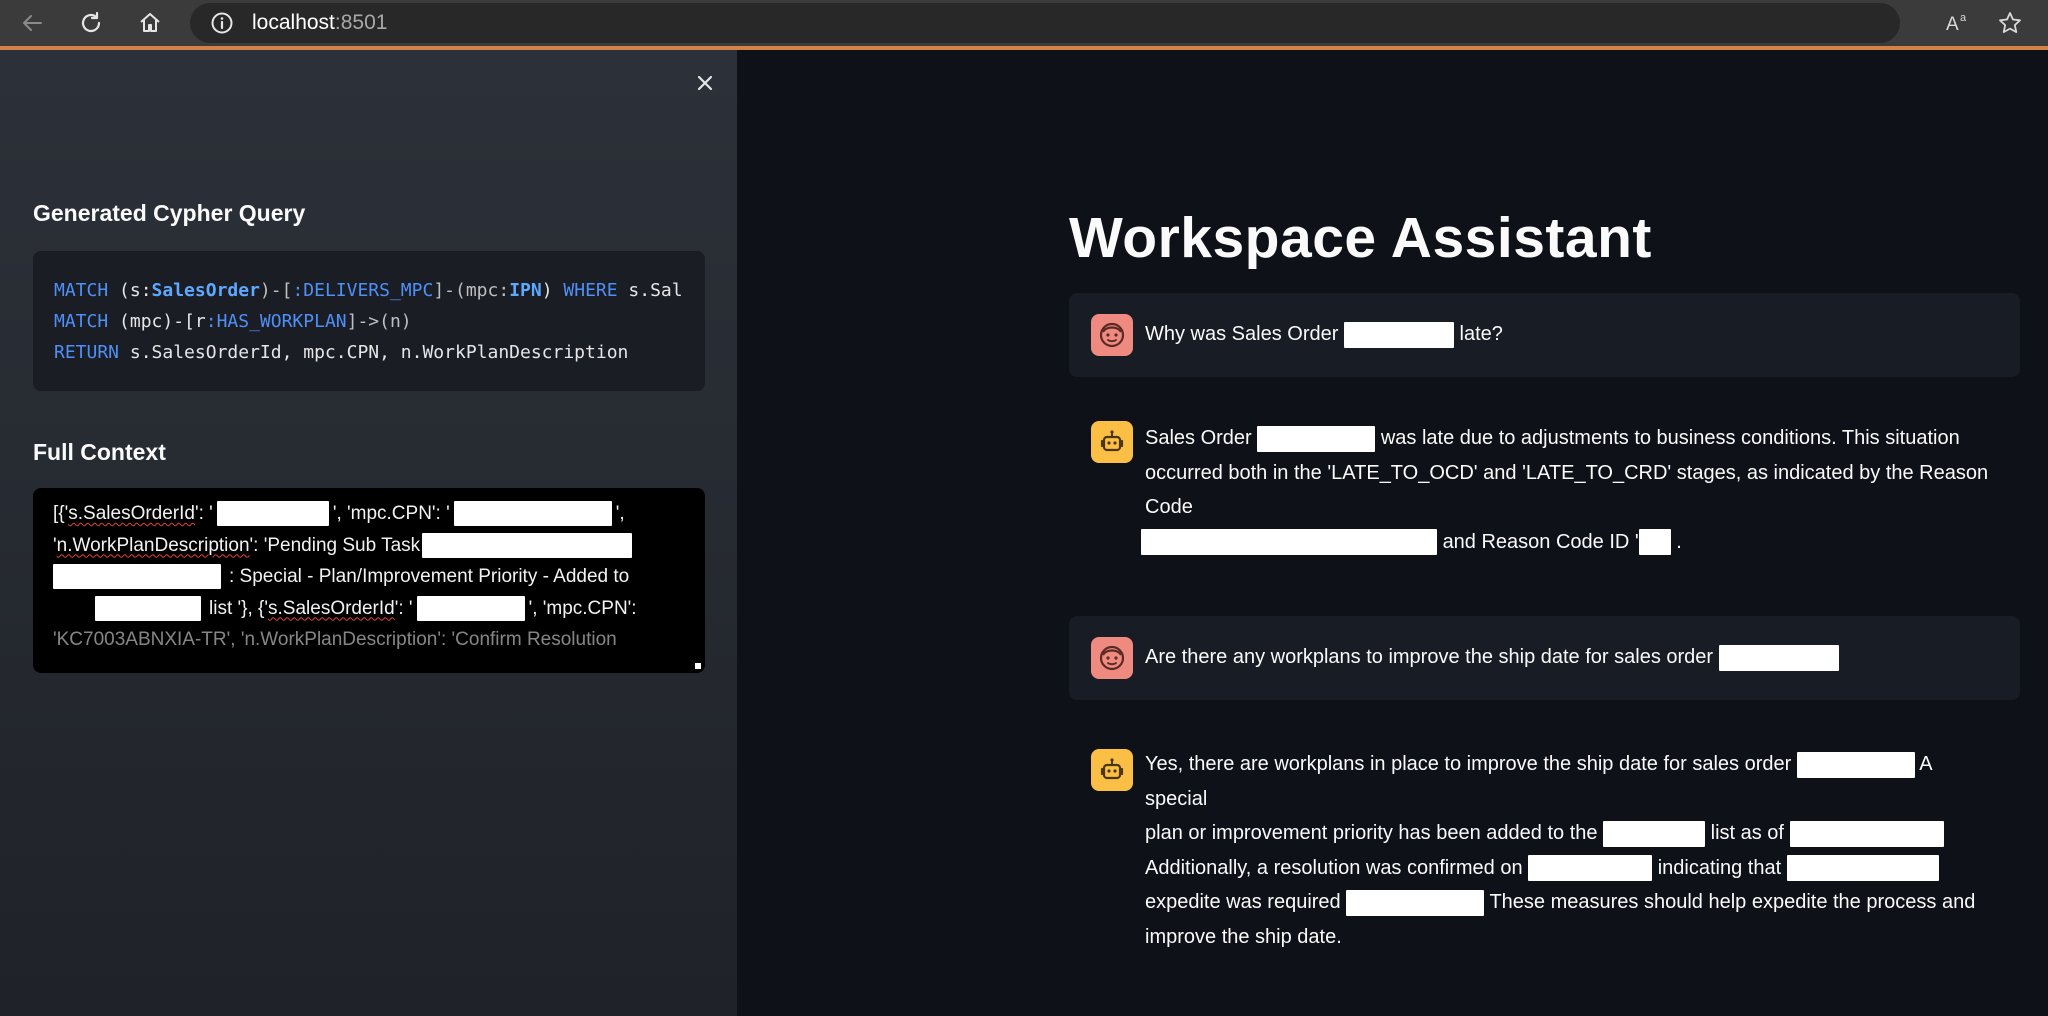 The image size is (2048, 1016). I want to click on chat-message-user: Why was Sales Order late?, so click(1544, 335).